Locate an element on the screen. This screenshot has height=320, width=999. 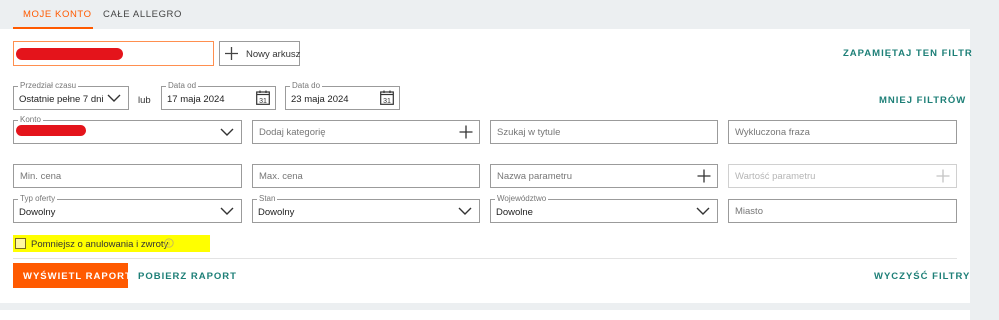
title-search-placeholder: Szukaj w tytule is located at coordinates (529, 132).